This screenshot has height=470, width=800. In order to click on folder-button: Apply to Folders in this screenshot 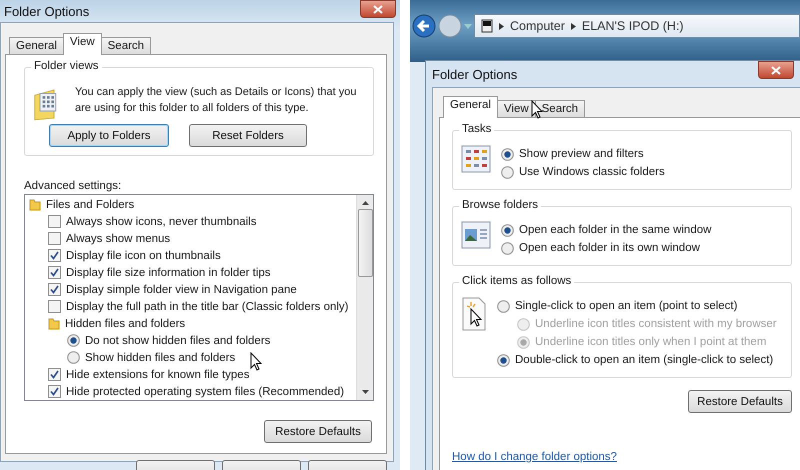, I will do `click(109, 135)`.